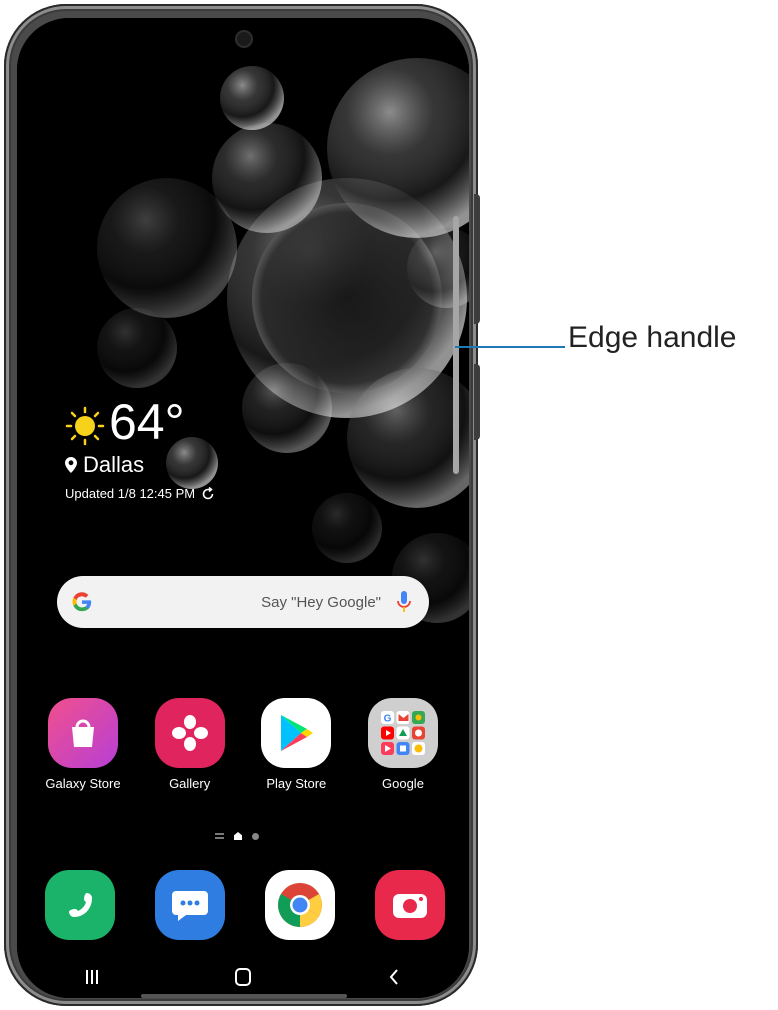  I want to click on volume-button, so click(477, 259).